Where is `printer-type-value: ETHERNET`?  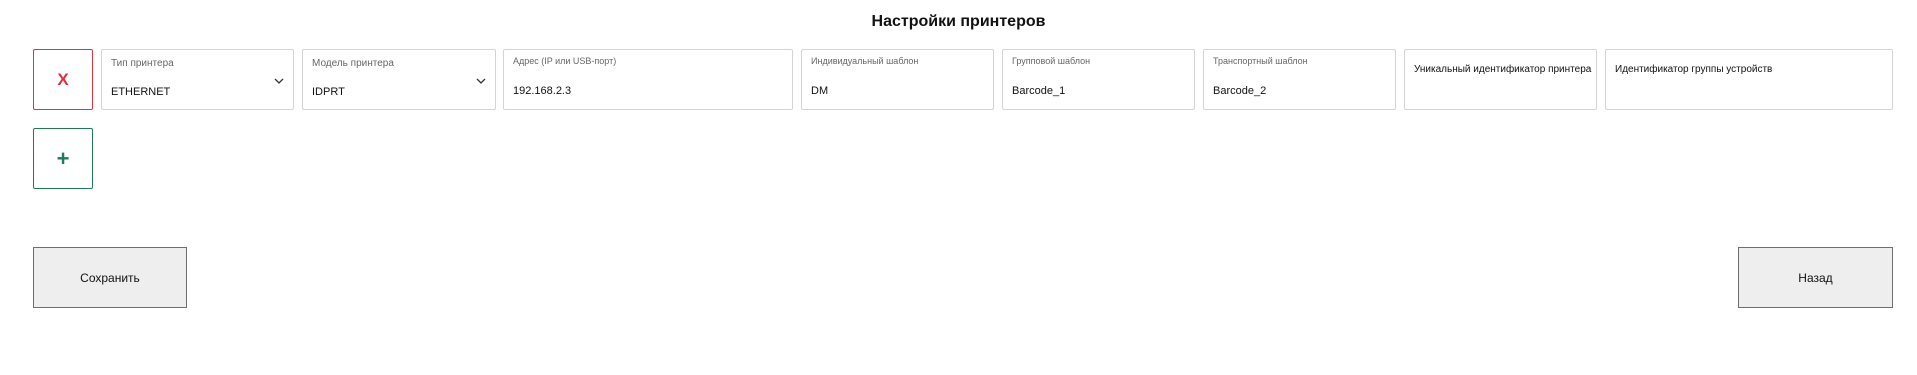
printer-type-value: ETHERNET is located at coordinates (141, 92).